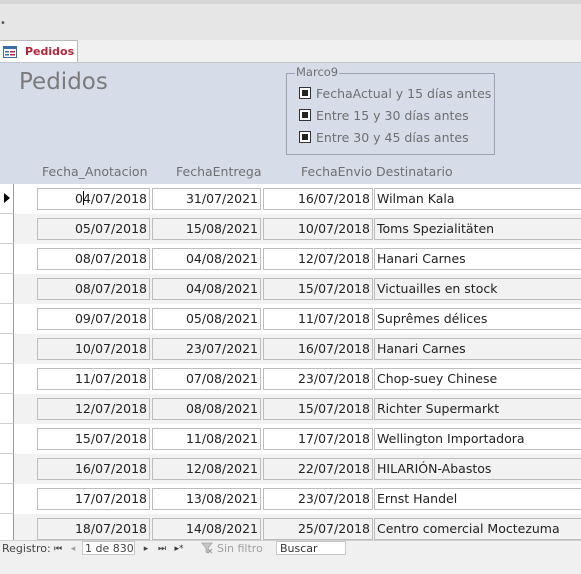 The image size is (581, 574). I want to click on fecha-anotacion-field: 17/07/2018, so click(93, 499).